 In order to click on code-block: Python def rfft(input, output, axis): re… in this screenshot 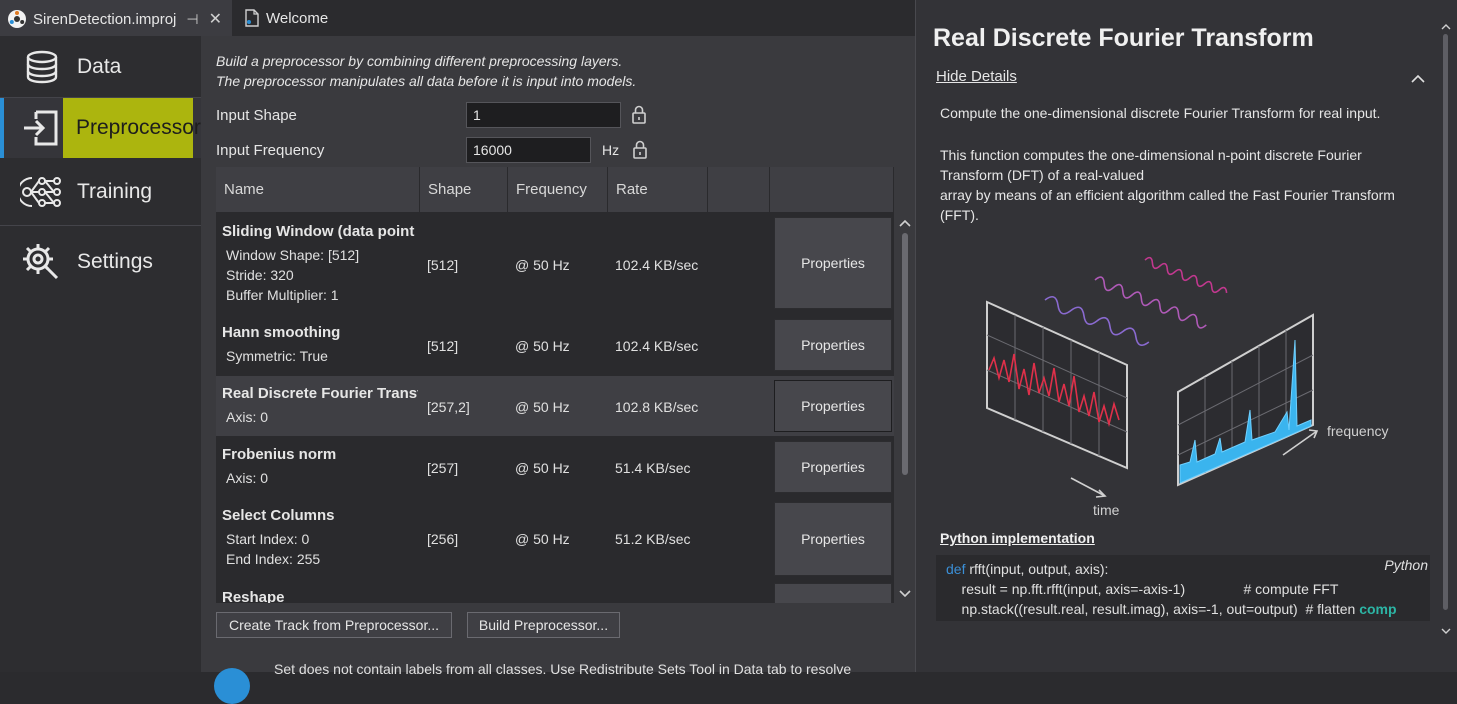, I will do `click(1183, 588)`.